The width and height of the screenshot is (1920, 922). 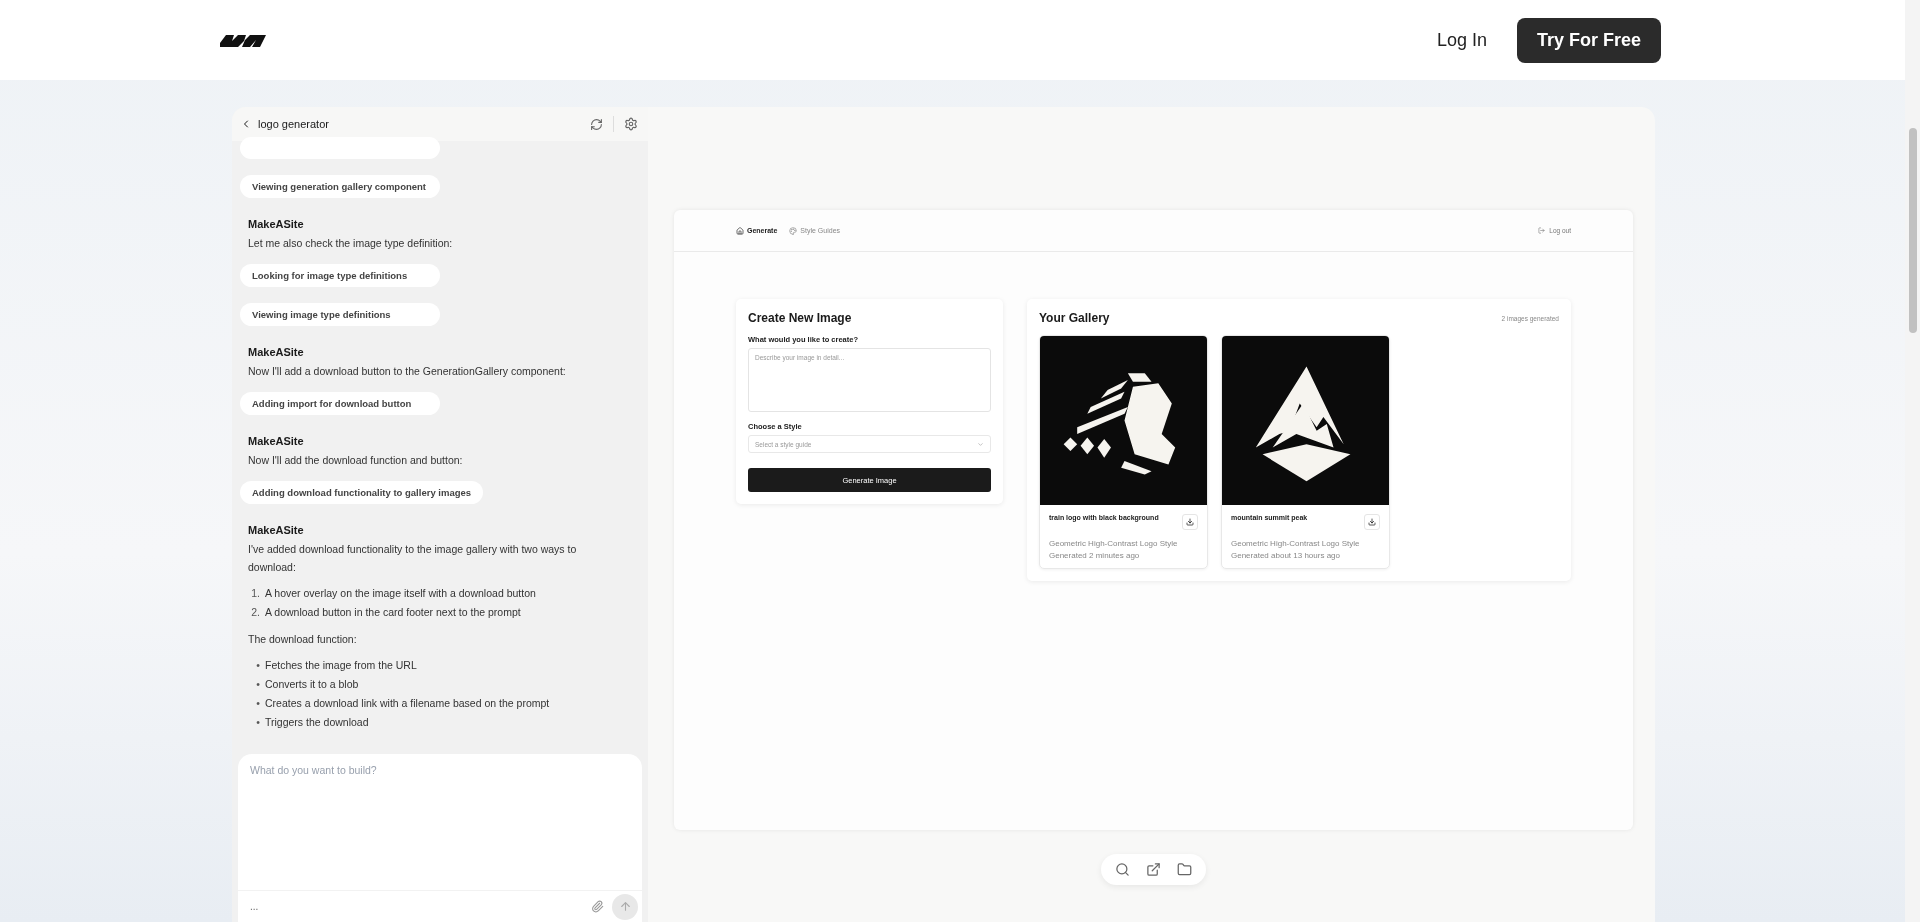 I want to click on list-item: Triggers the download, so click(x=317, y=722).